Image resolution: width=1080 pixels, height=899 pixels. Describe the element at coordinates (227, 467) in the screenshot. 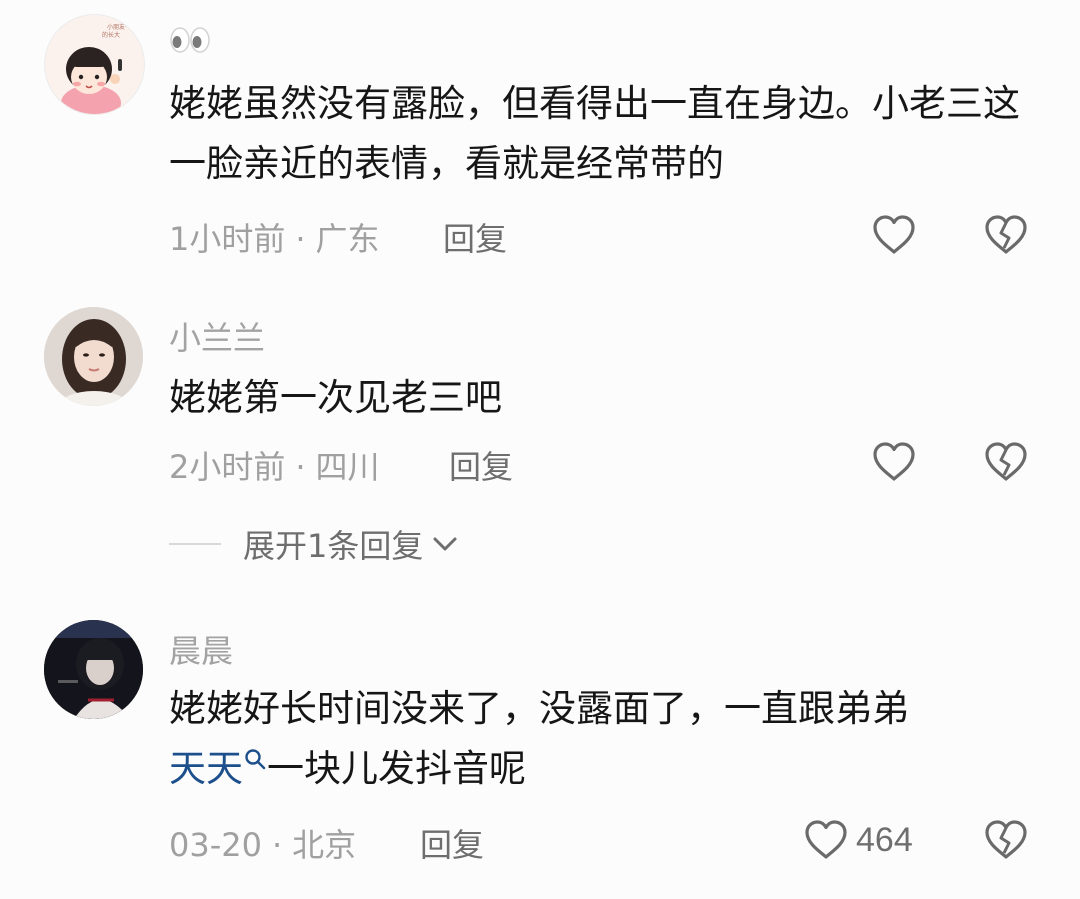

I see `comment-time: 2小时前` at that location.